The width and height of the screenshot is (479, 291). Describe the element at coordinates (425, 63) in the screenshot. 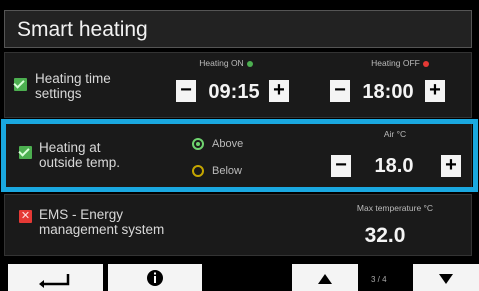

I see `status-dot-red-icon` at that location.